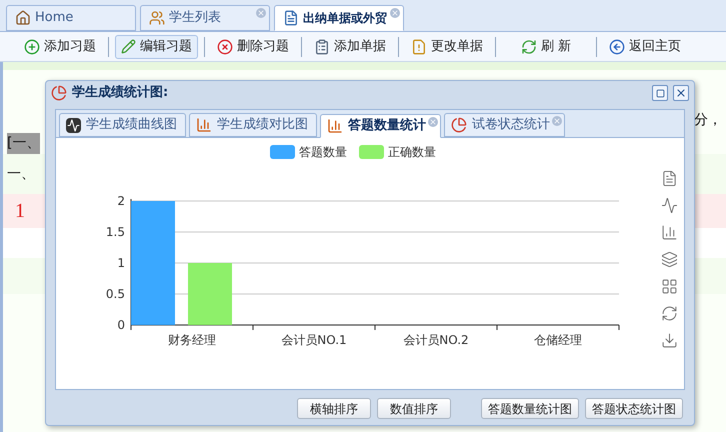 Image resolution: width=726 pixels, height=432 pixels. Describe the element at coordinates (558, 340) in the screenshot. I see `x-tick-label: 仓储经理` at that location.